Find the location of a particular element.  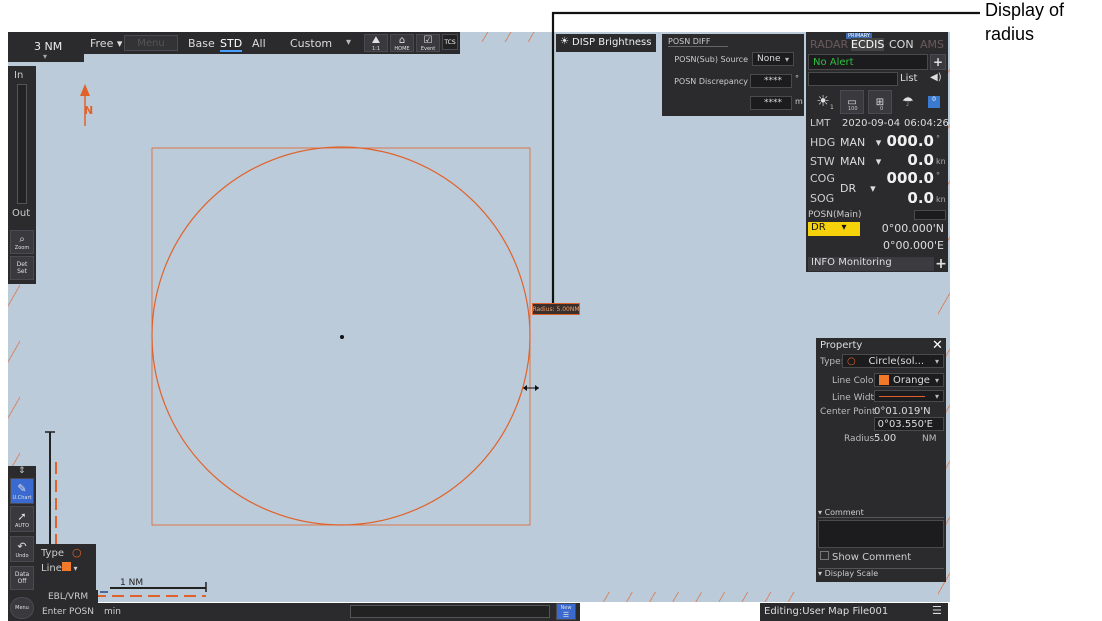

center-lon: 0°03.550'E is located at coordinates (909, 424).